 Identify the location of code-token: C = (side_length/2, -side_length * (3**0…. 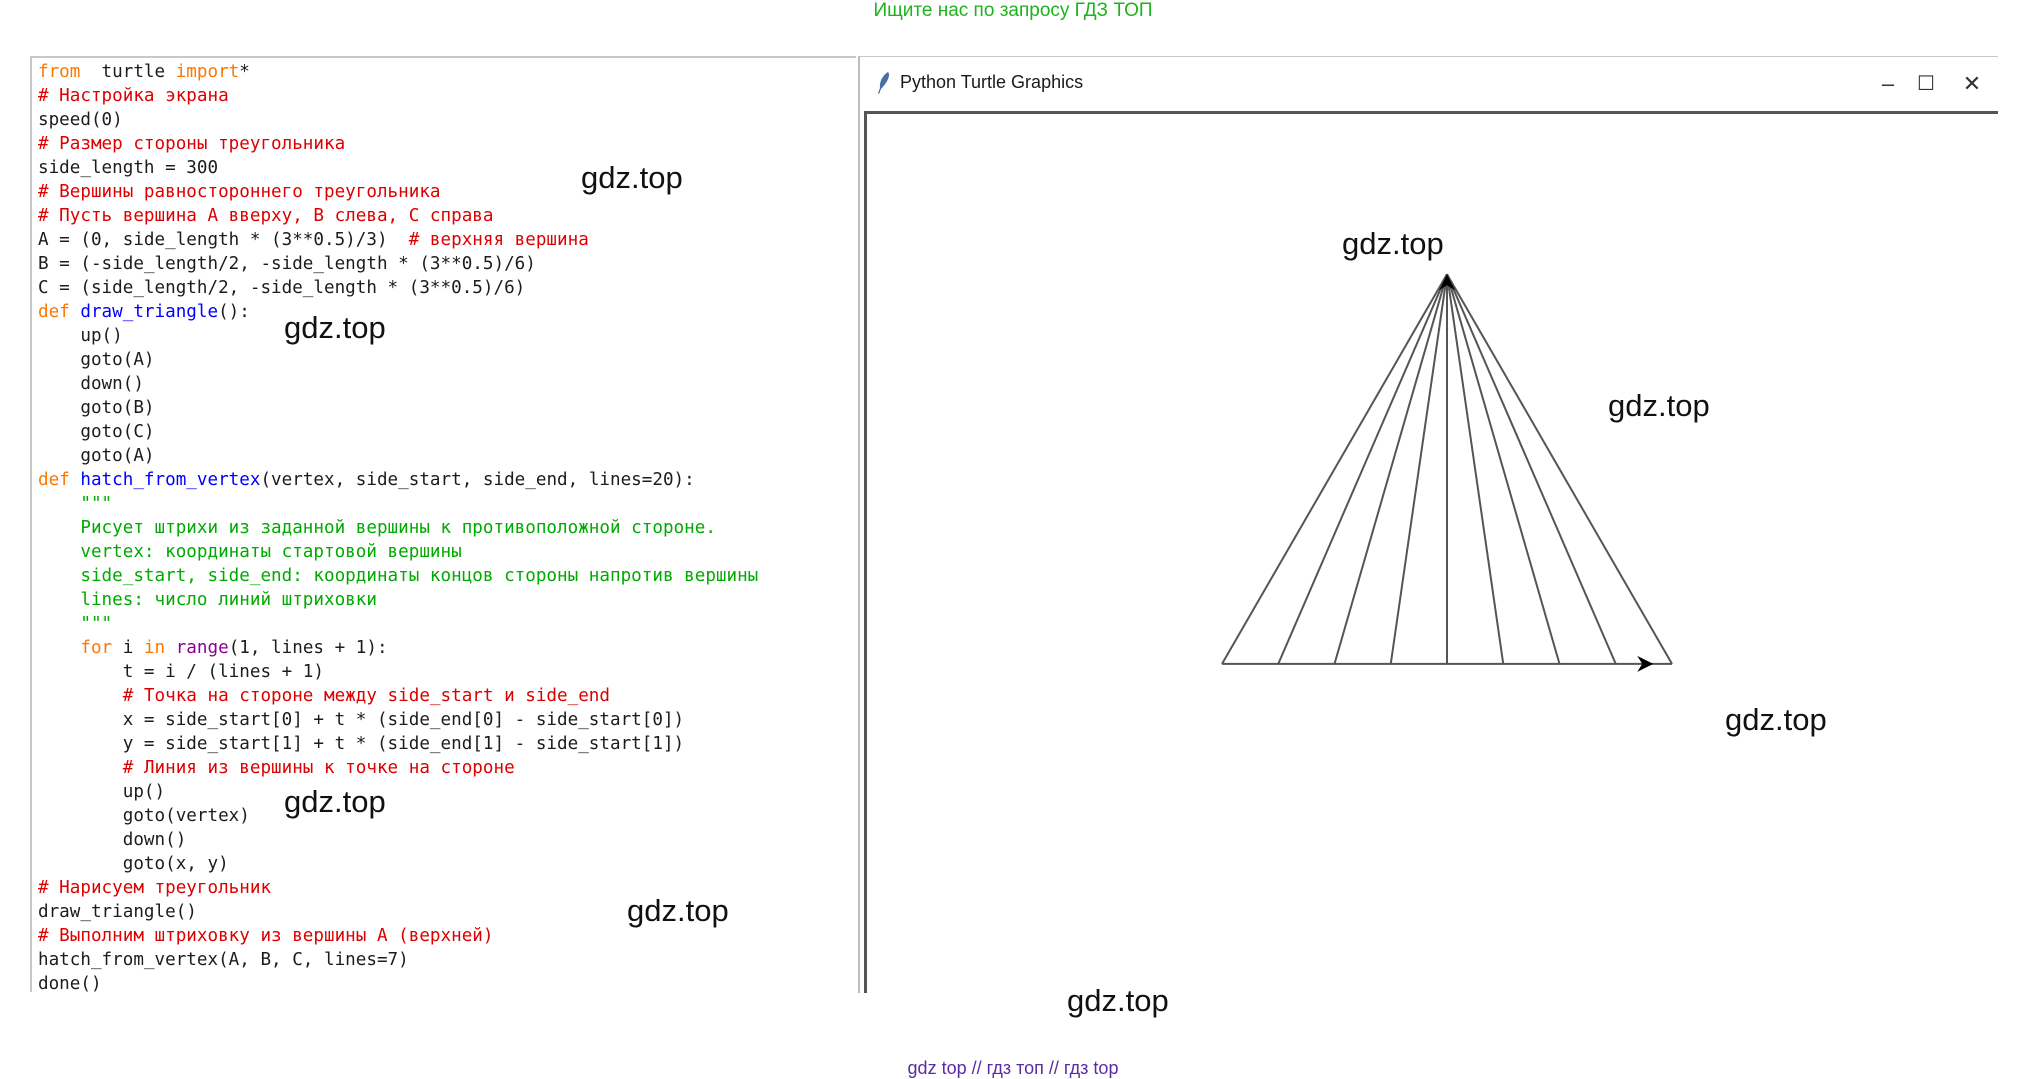
(282, 288).